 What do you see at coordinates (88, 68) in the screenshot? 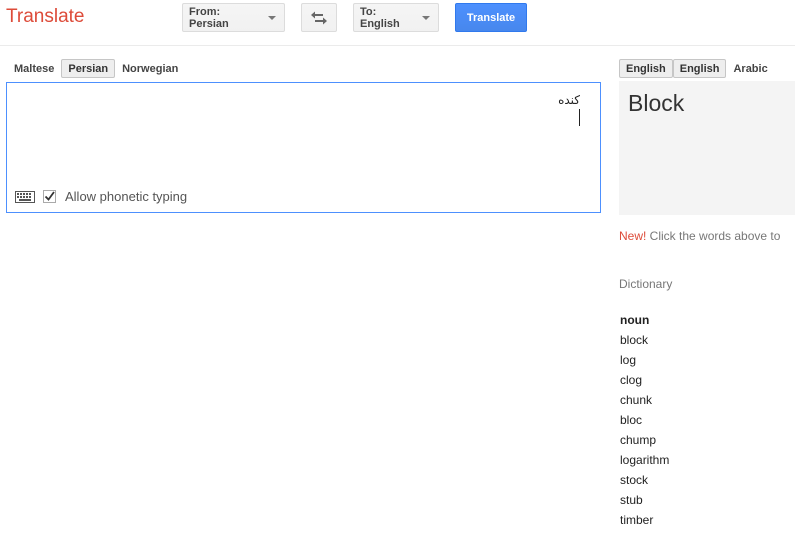
I see `source-tab-persian: Persian` at bounding box center [88, 68].